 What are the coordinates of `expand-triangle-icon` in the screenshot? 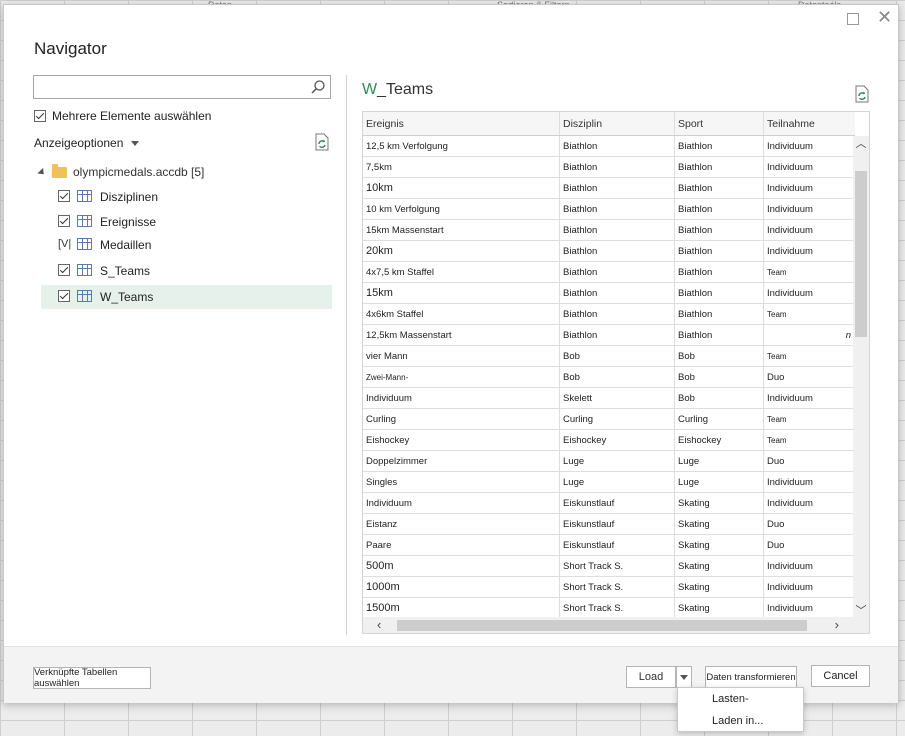 It's located at (42, 172).